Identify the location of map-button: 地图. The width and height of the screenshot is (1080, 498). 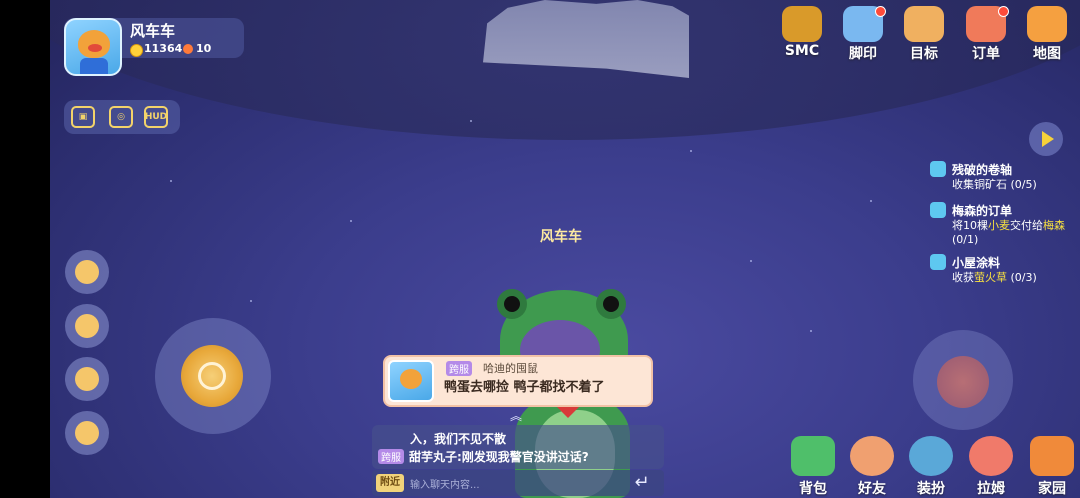
(1047, 34).